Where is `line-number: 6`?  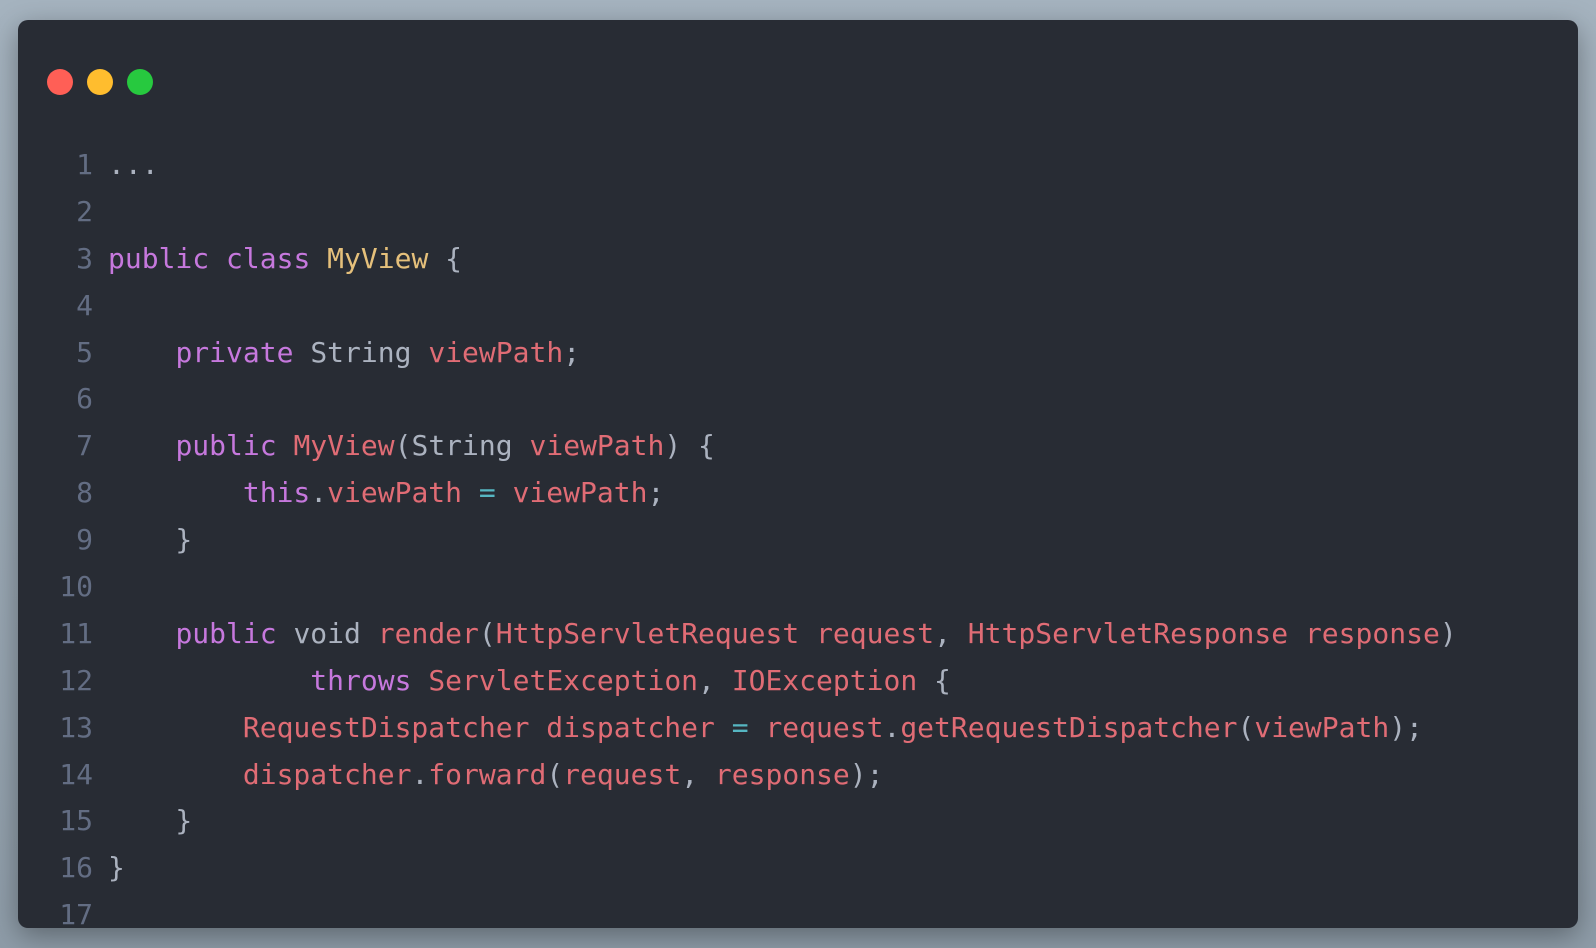 line-number: 6 is located at coordinates (84, 399).